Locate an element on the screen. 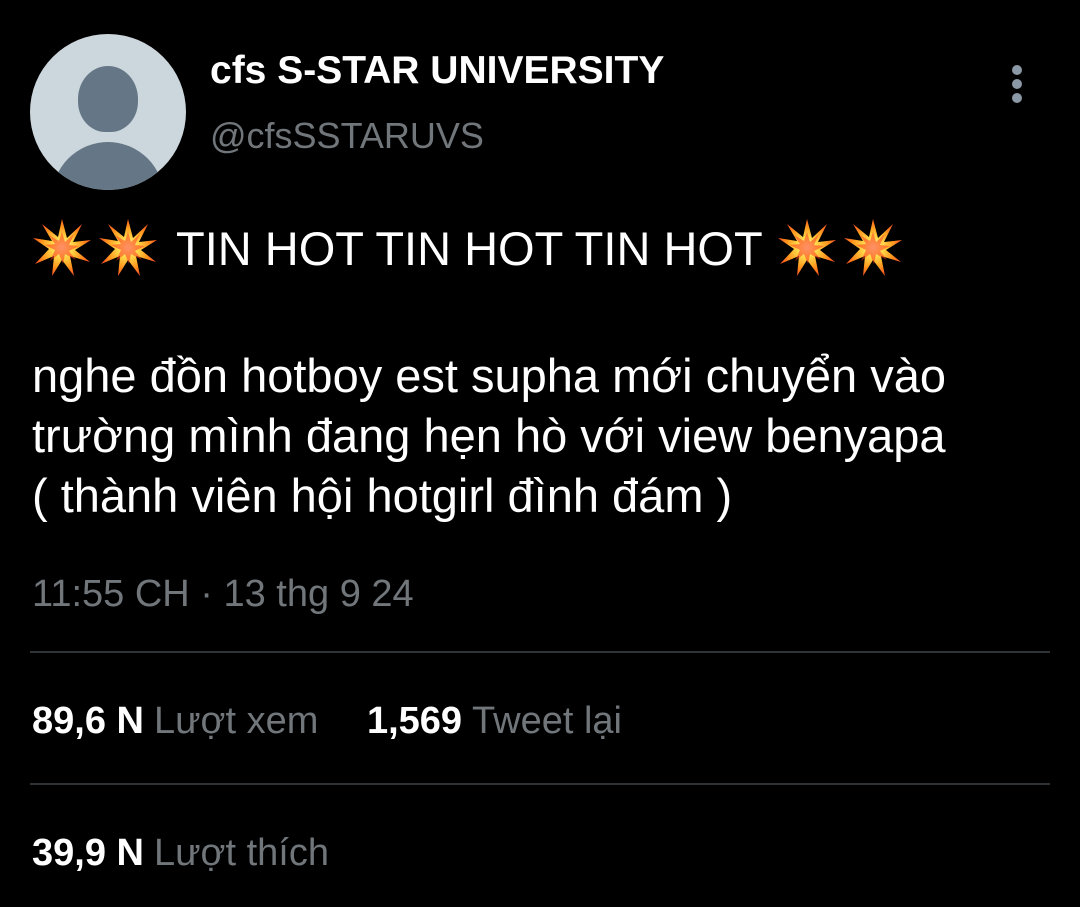 The height and width of the screenshot is (907, 1080). views-stat: 89,6 N Lượt xem is located at coordinates (175, 721).